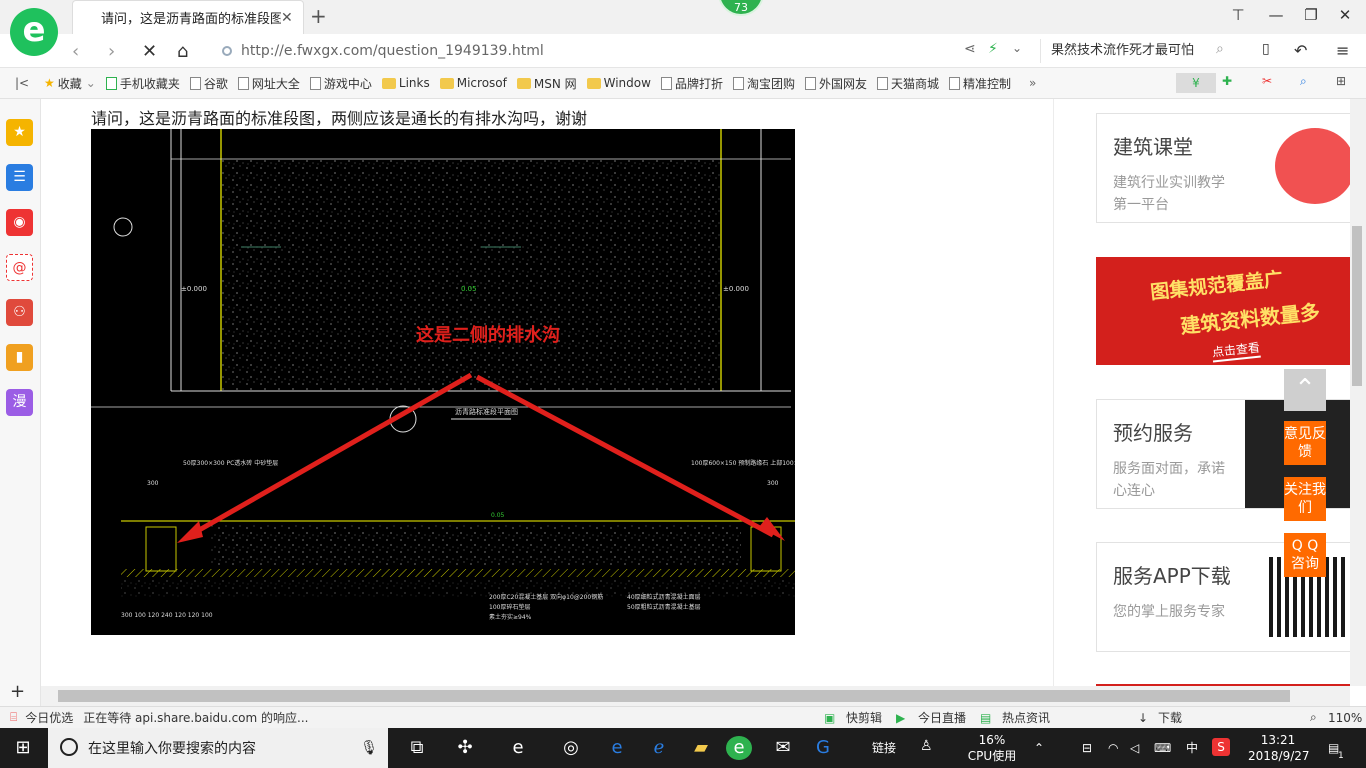 The height and width of the screenshot is (768, 1366). What do you see at coordinates (980, 83) in the screenshot?
I see `bookmark-item: 精准控制` at bounding box center [980, 83].